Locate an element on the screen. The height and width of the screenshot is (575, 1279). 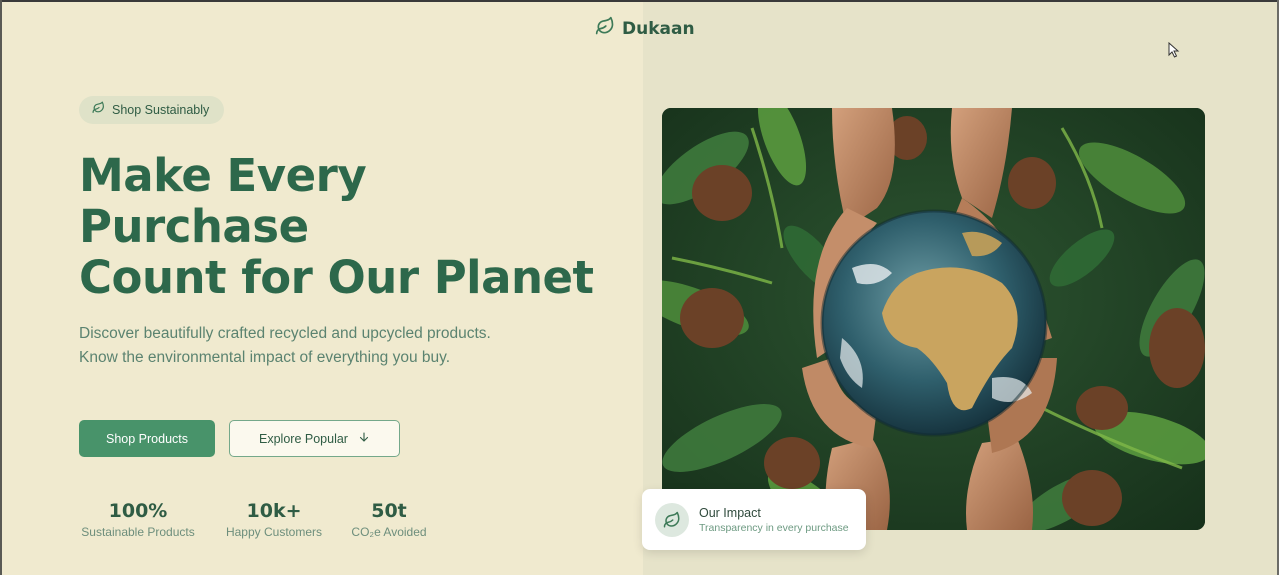
window-left-border is located at coordinates (1, 287).